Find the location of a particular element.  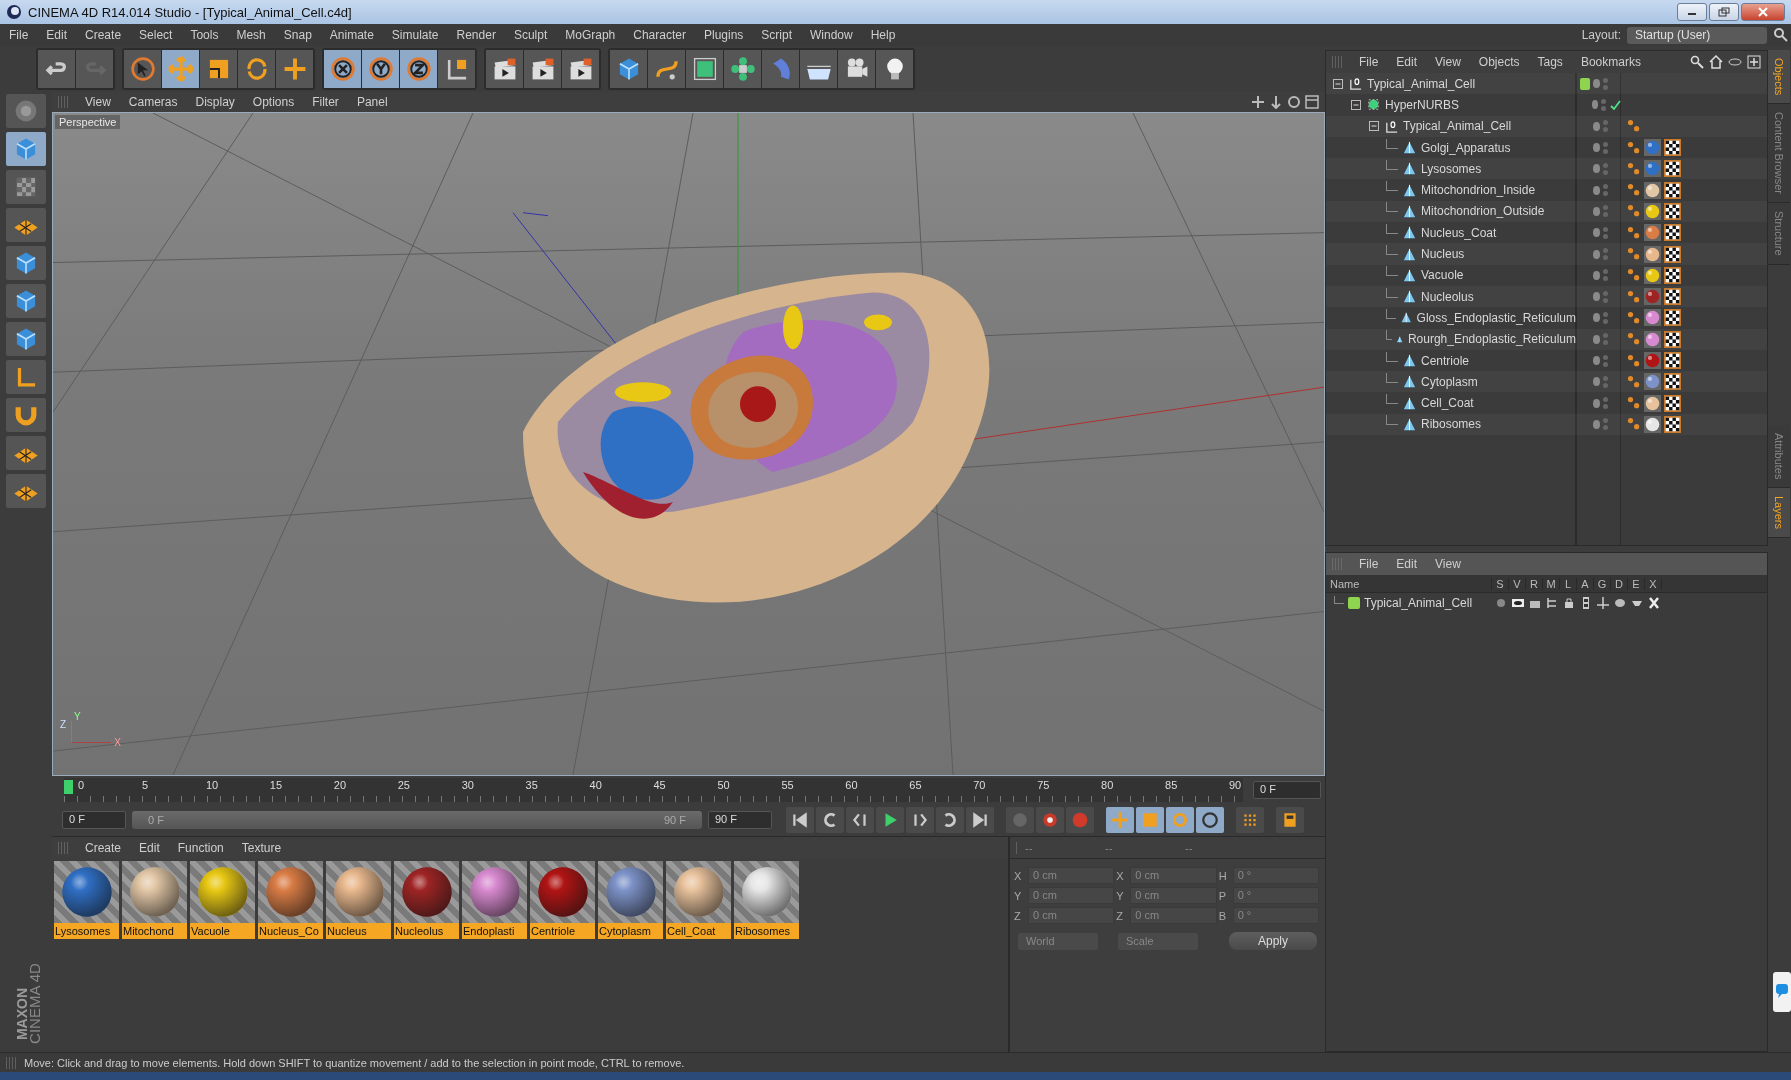

column-header: Name is located at coordinates (1409, 583).